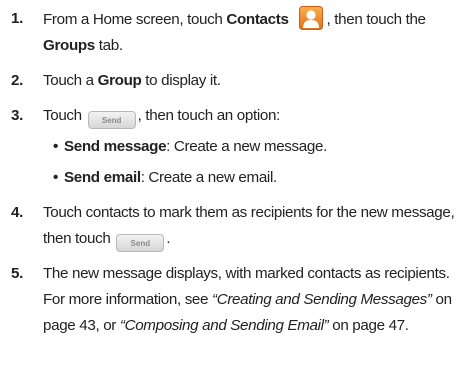 This screenshot has width=472, height=381. I want to click on contacts-icon, so click(310, 18).